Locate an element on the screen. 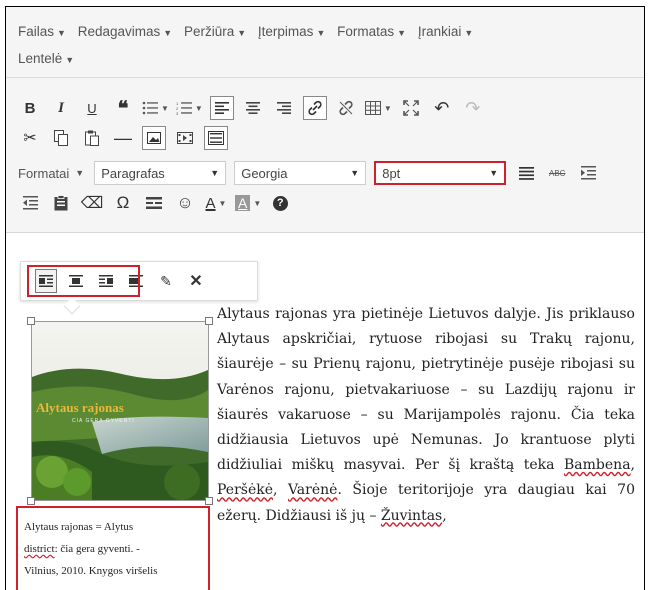 The width and height of the screenshot is (652, 590). redo-button: ↷ is located at coordinates (473, 108).